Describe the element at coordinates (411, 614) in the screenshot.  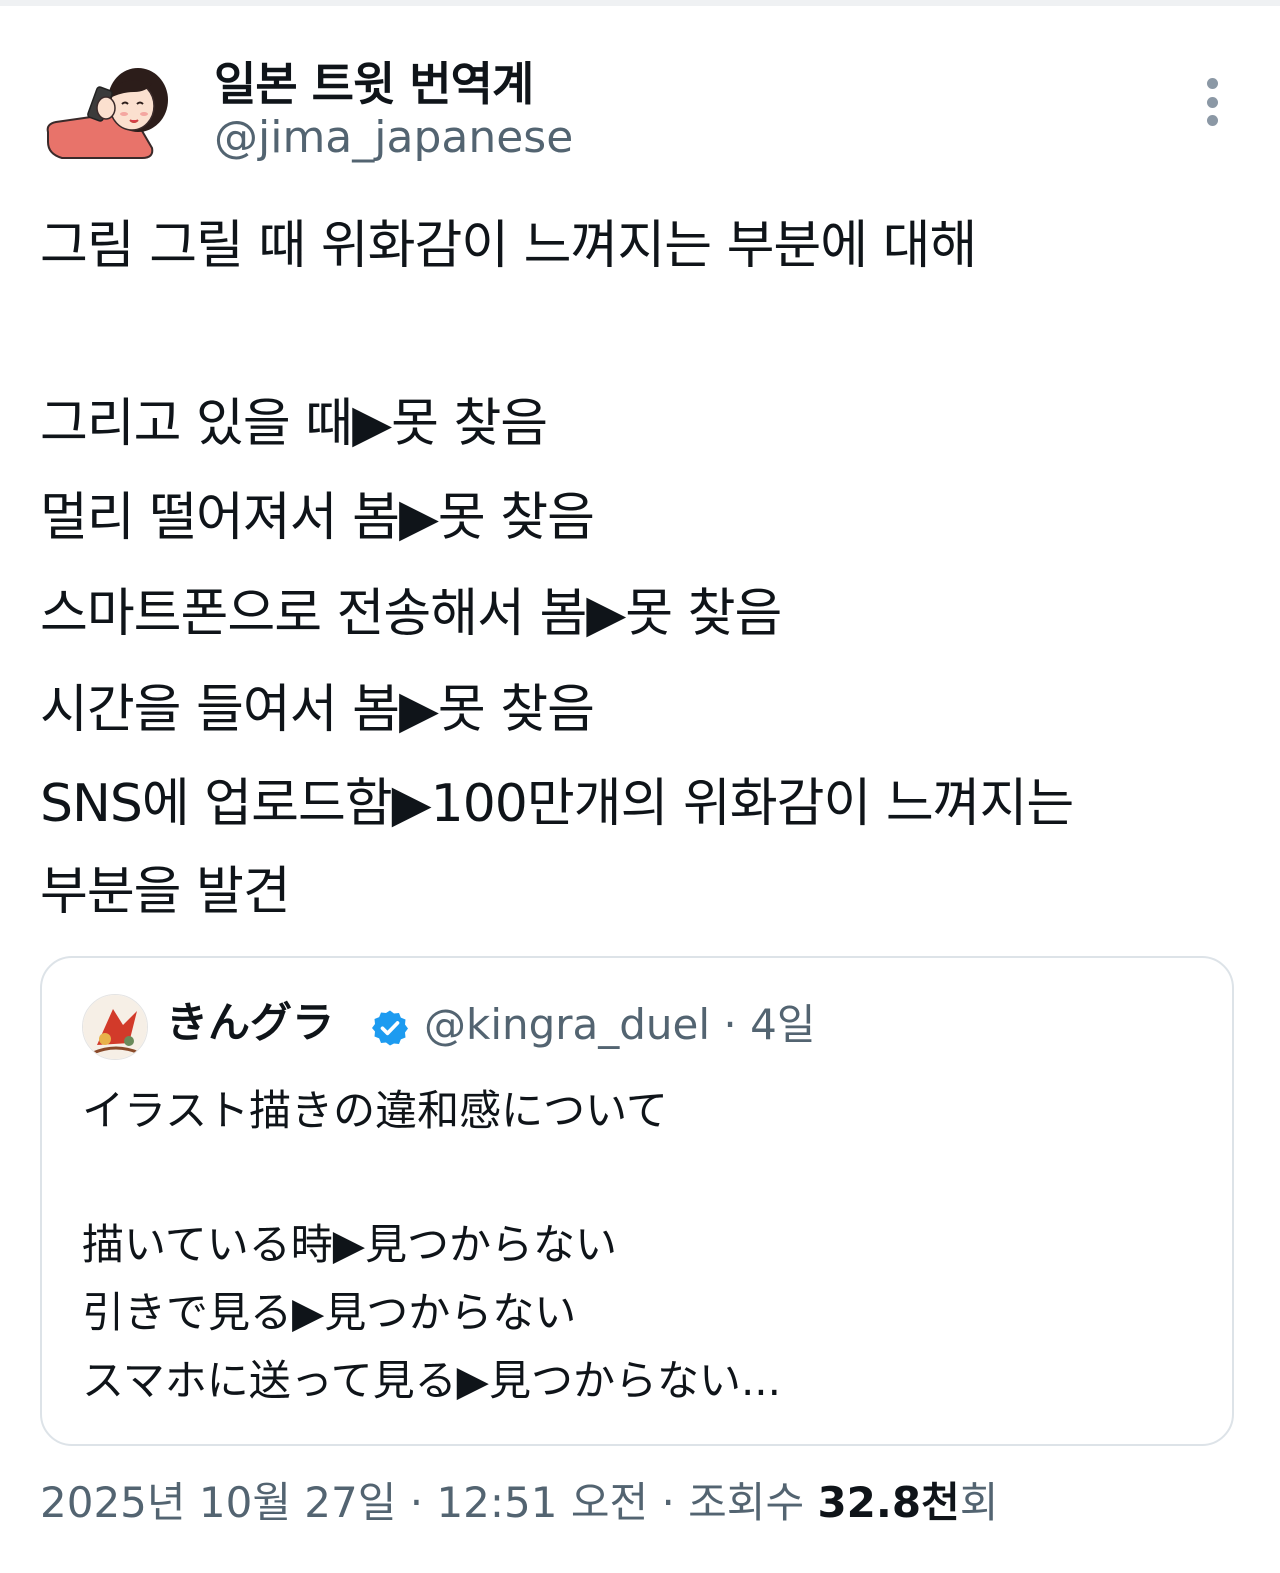
I see `tweet-text-line: 스마트폰으로 전송해서 봄▶못 찾음` at that location.